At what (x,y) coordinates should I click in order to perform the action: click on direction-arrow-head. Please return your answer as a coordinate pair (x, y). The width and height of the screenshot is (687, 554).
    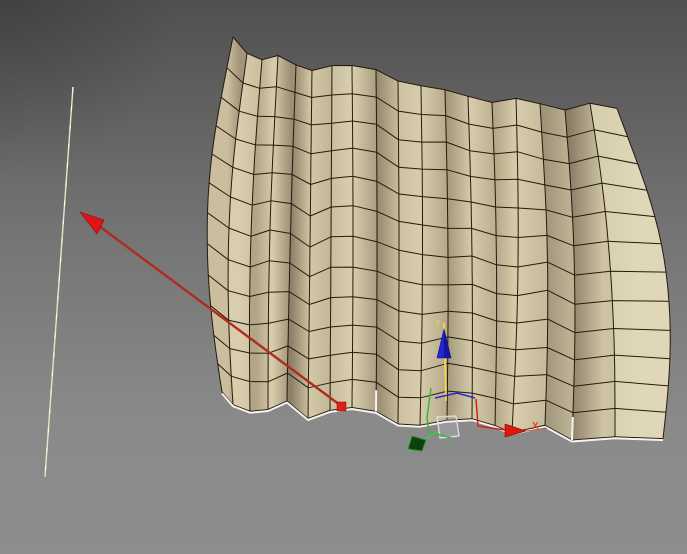
    Looking at the image, I should click on (92, 223).